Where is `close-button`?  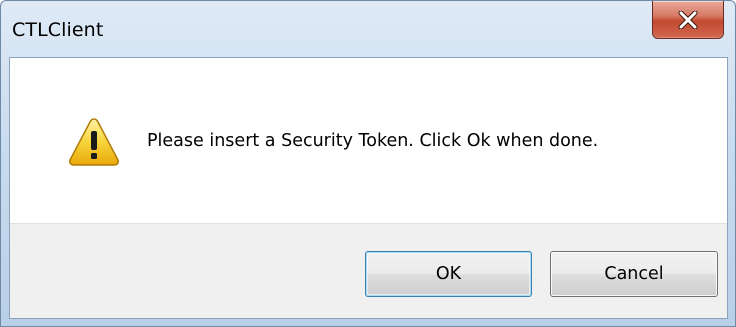 close-button is located at coordinates (688, 20).